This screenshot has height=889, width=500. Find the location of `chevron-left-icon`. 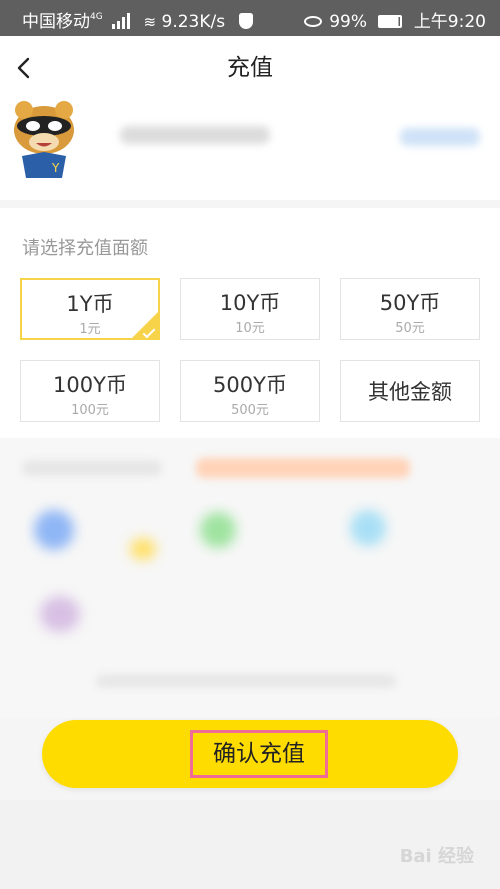

chevron-left-icon is located at coordinates (23, 68).